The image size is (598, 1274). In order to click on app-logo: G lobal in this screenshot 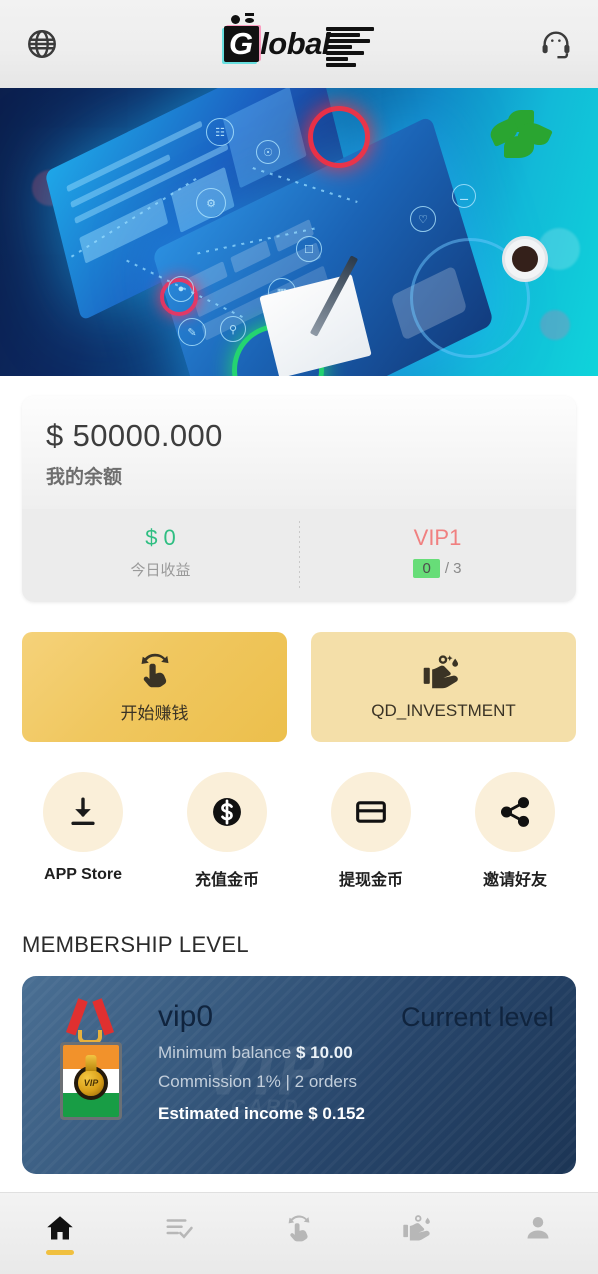, I will do `click(299, 40)`.